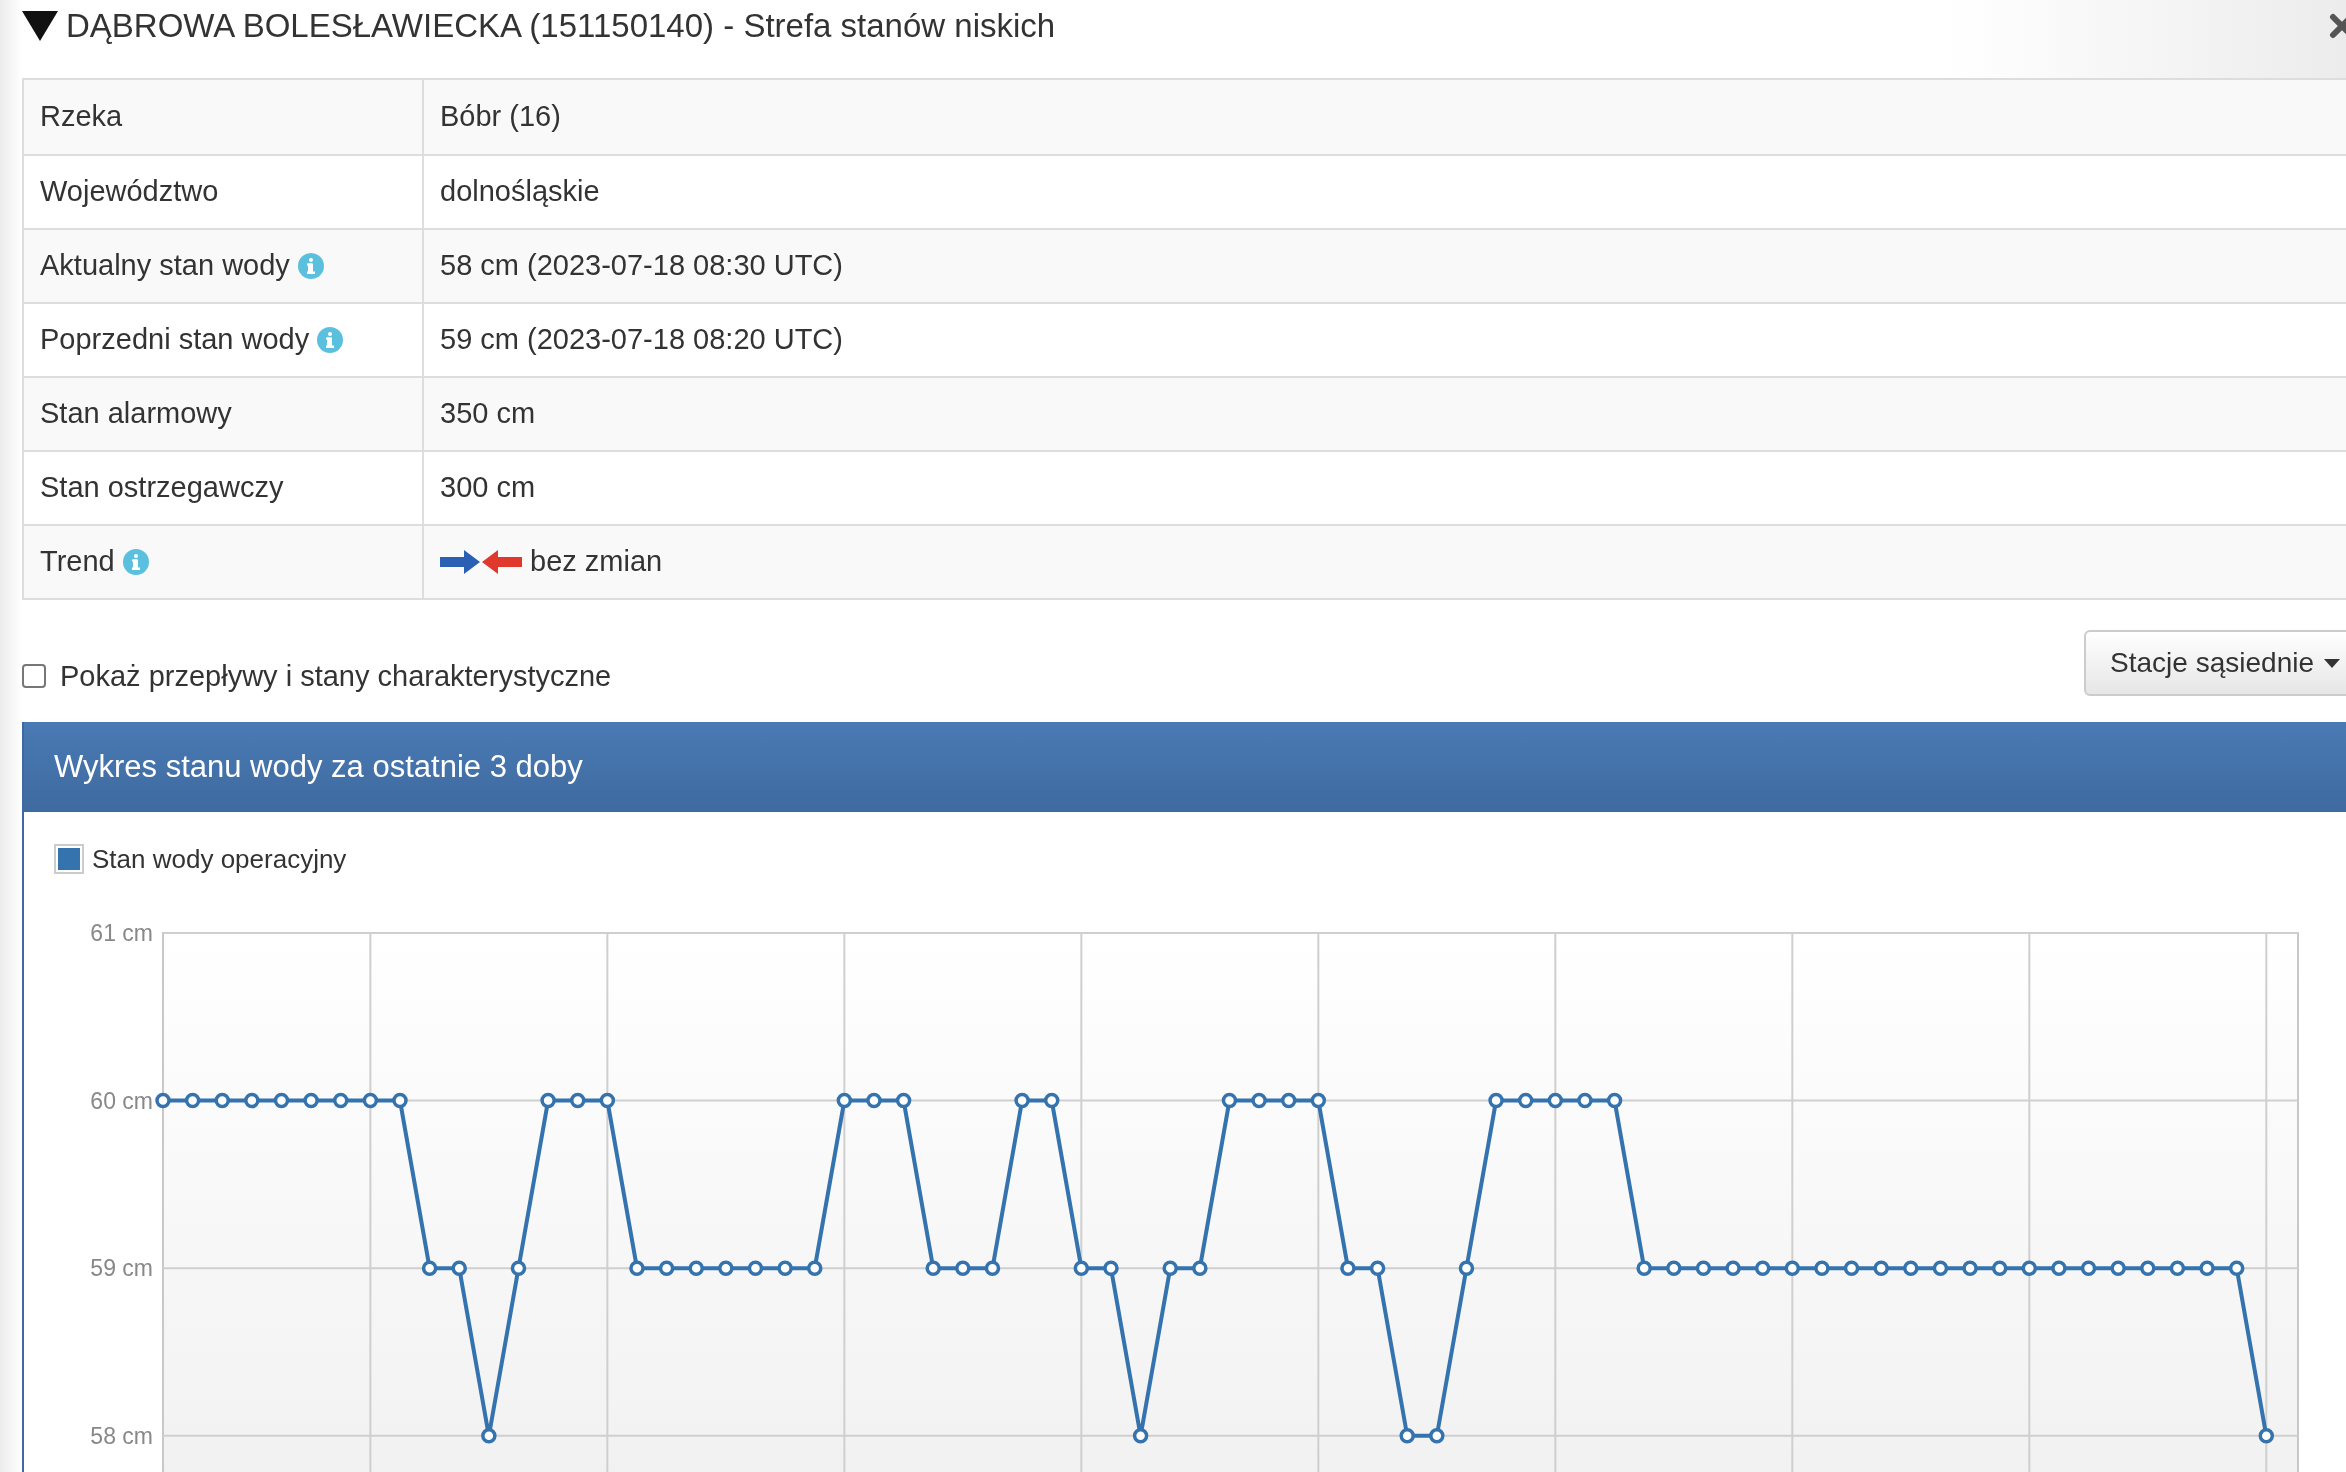 The height and width of the screenshot is (1472, 2346). Describe the element at coordinates (129, 192) in the screenshot. I see `row-label: Województwo` at that location.